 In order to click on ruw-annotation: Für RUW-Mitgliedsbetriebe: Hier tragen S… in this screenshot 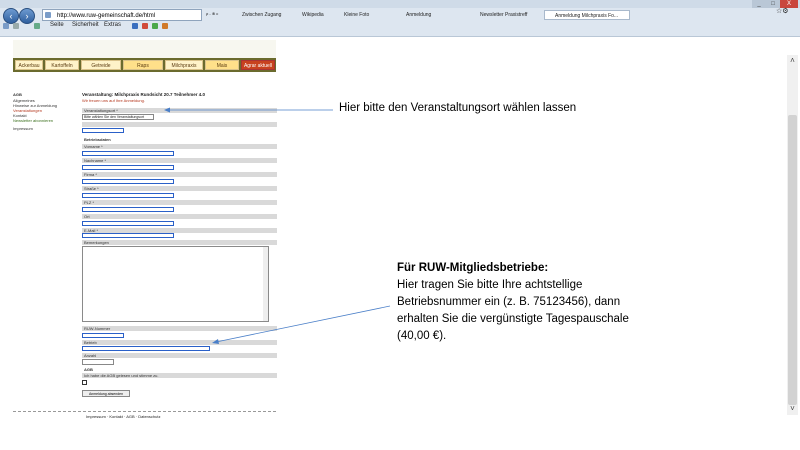, I will do `click(562, 302)`.